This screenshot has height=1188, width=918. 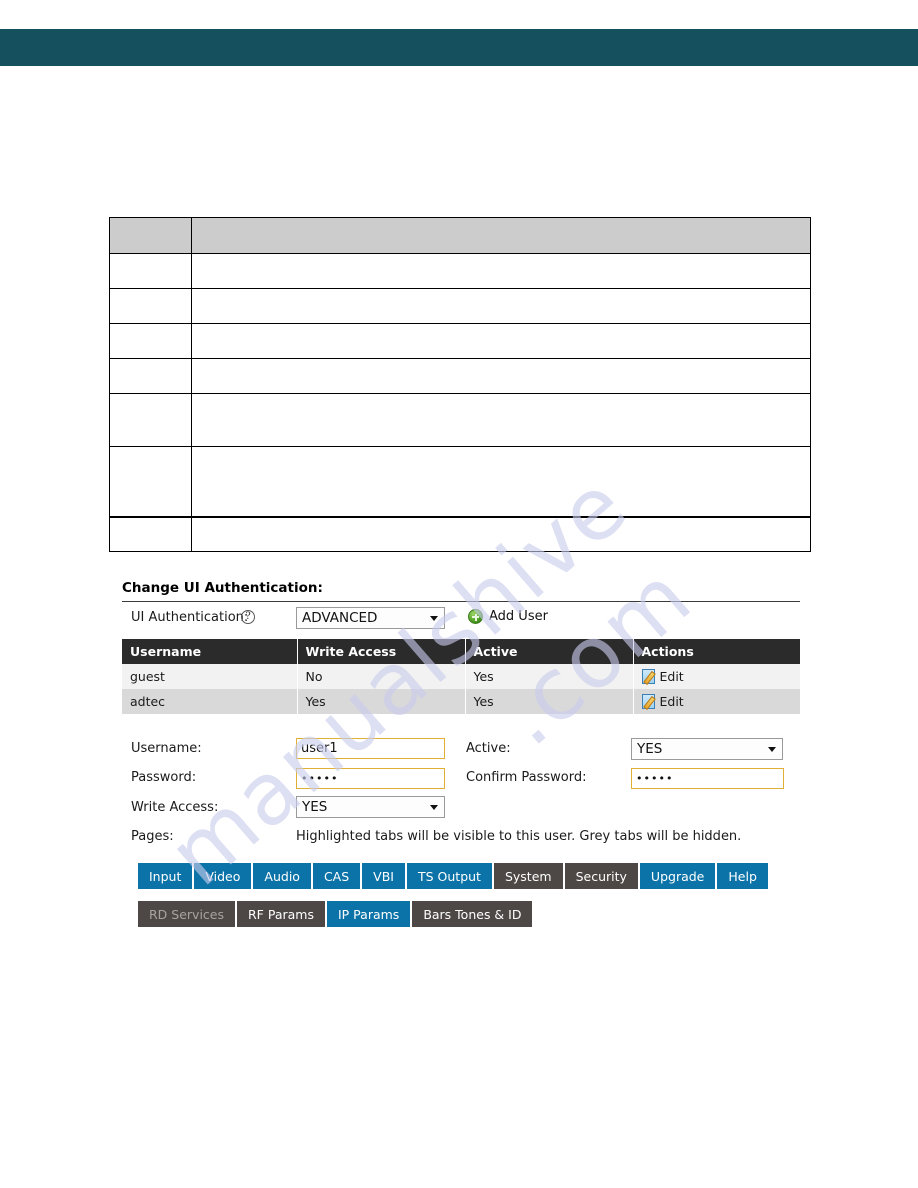 What do you see at coordinates (164, 777) in the screenshot?
I see `password-label: Password:` at bounding box center [164, 777].